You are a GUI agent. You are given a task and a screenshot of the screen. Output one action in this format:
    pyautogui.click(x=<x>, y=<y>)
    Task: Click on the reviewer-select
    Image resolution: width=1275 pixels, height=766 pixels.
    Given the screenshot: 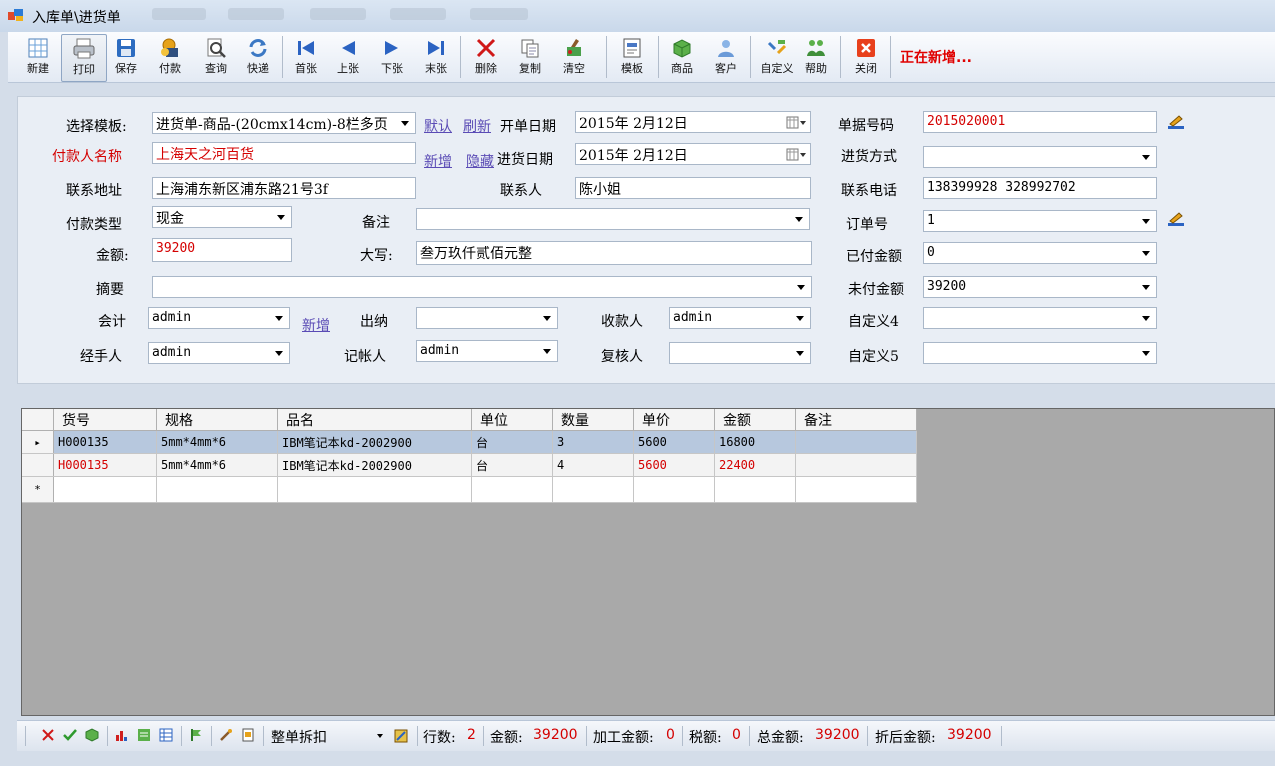 What is the action you would take?
    pyautogui.click(x=740, y=353)
    